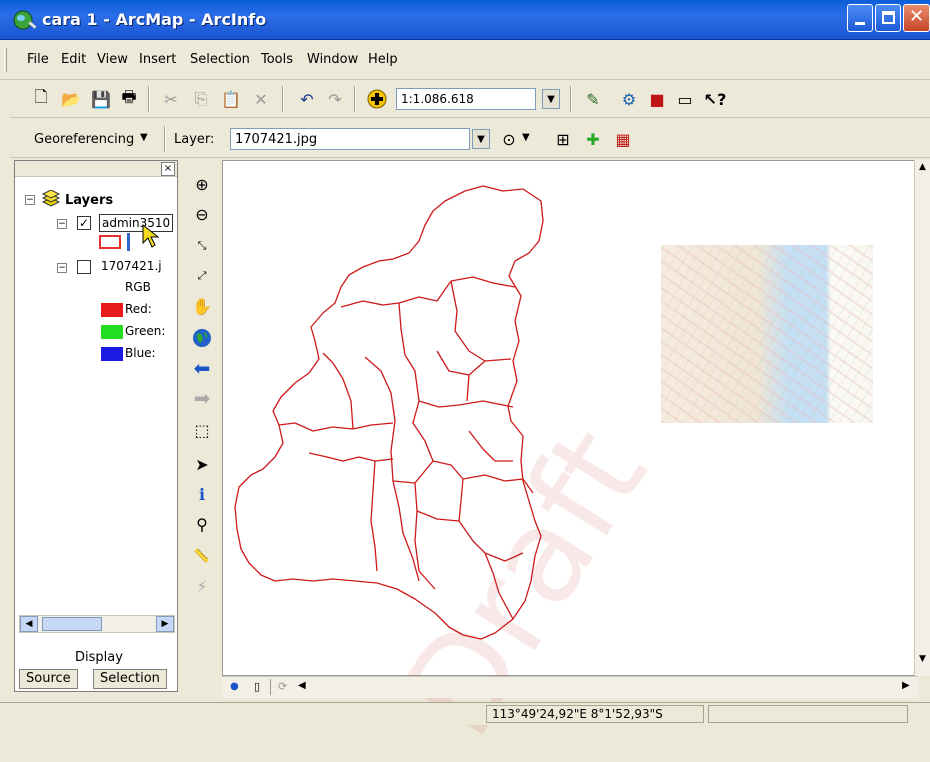  What do you see at coordinates (922, 659) in the screenshot?
I see `scroll-down-icon: ▼` at bounding box center [922, 659].